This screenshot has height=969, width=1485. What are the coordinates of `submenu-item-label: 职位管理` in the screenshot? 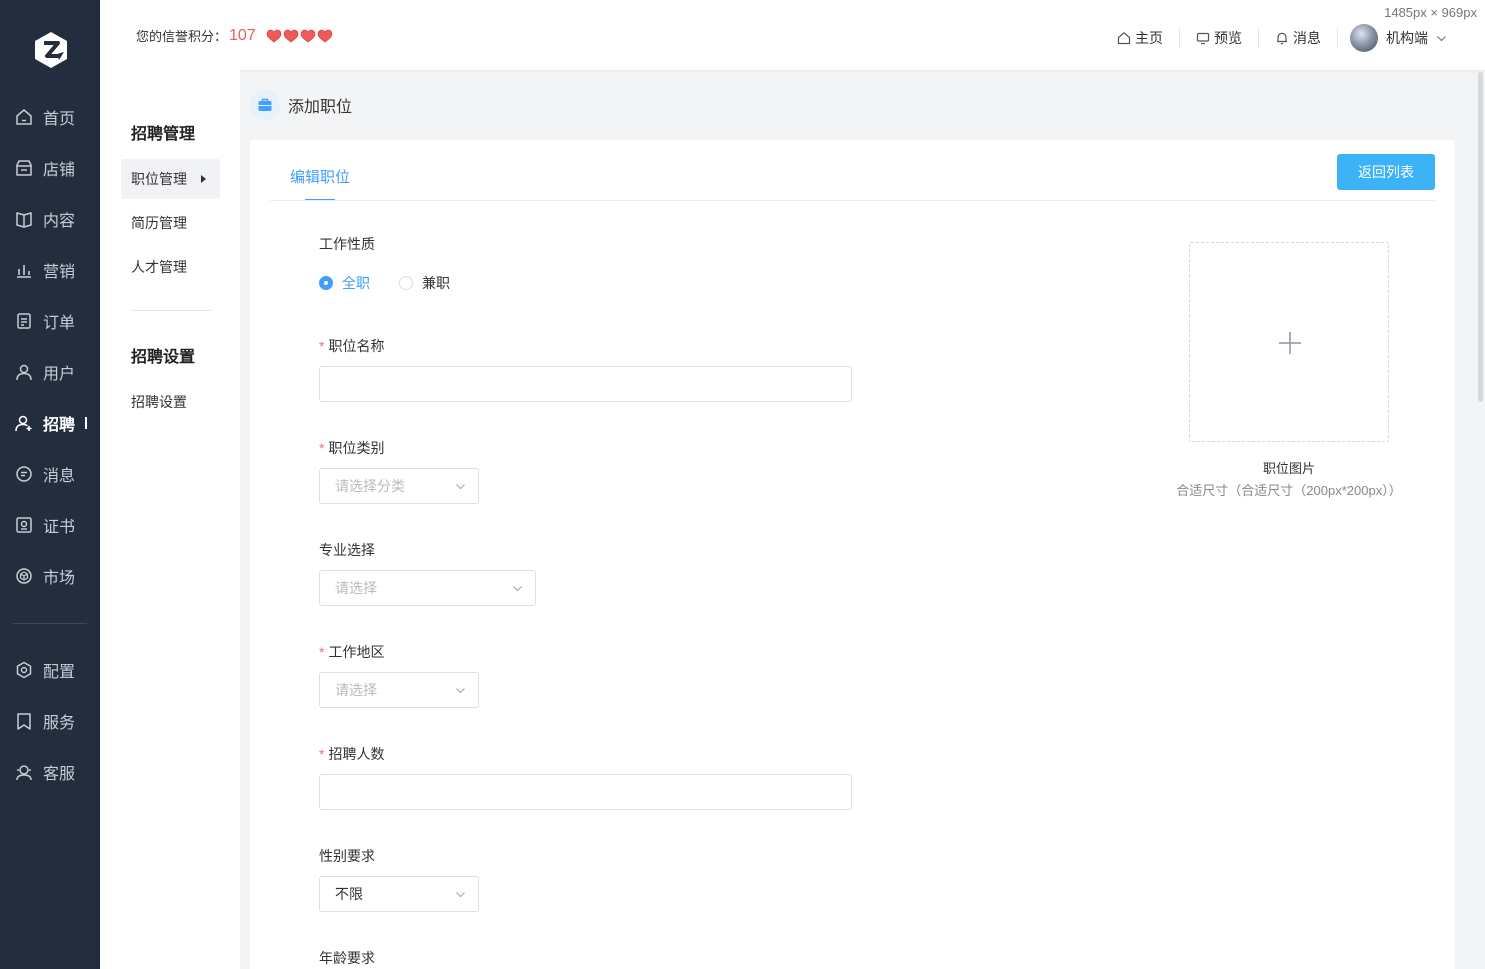 It's located at (159, 179).